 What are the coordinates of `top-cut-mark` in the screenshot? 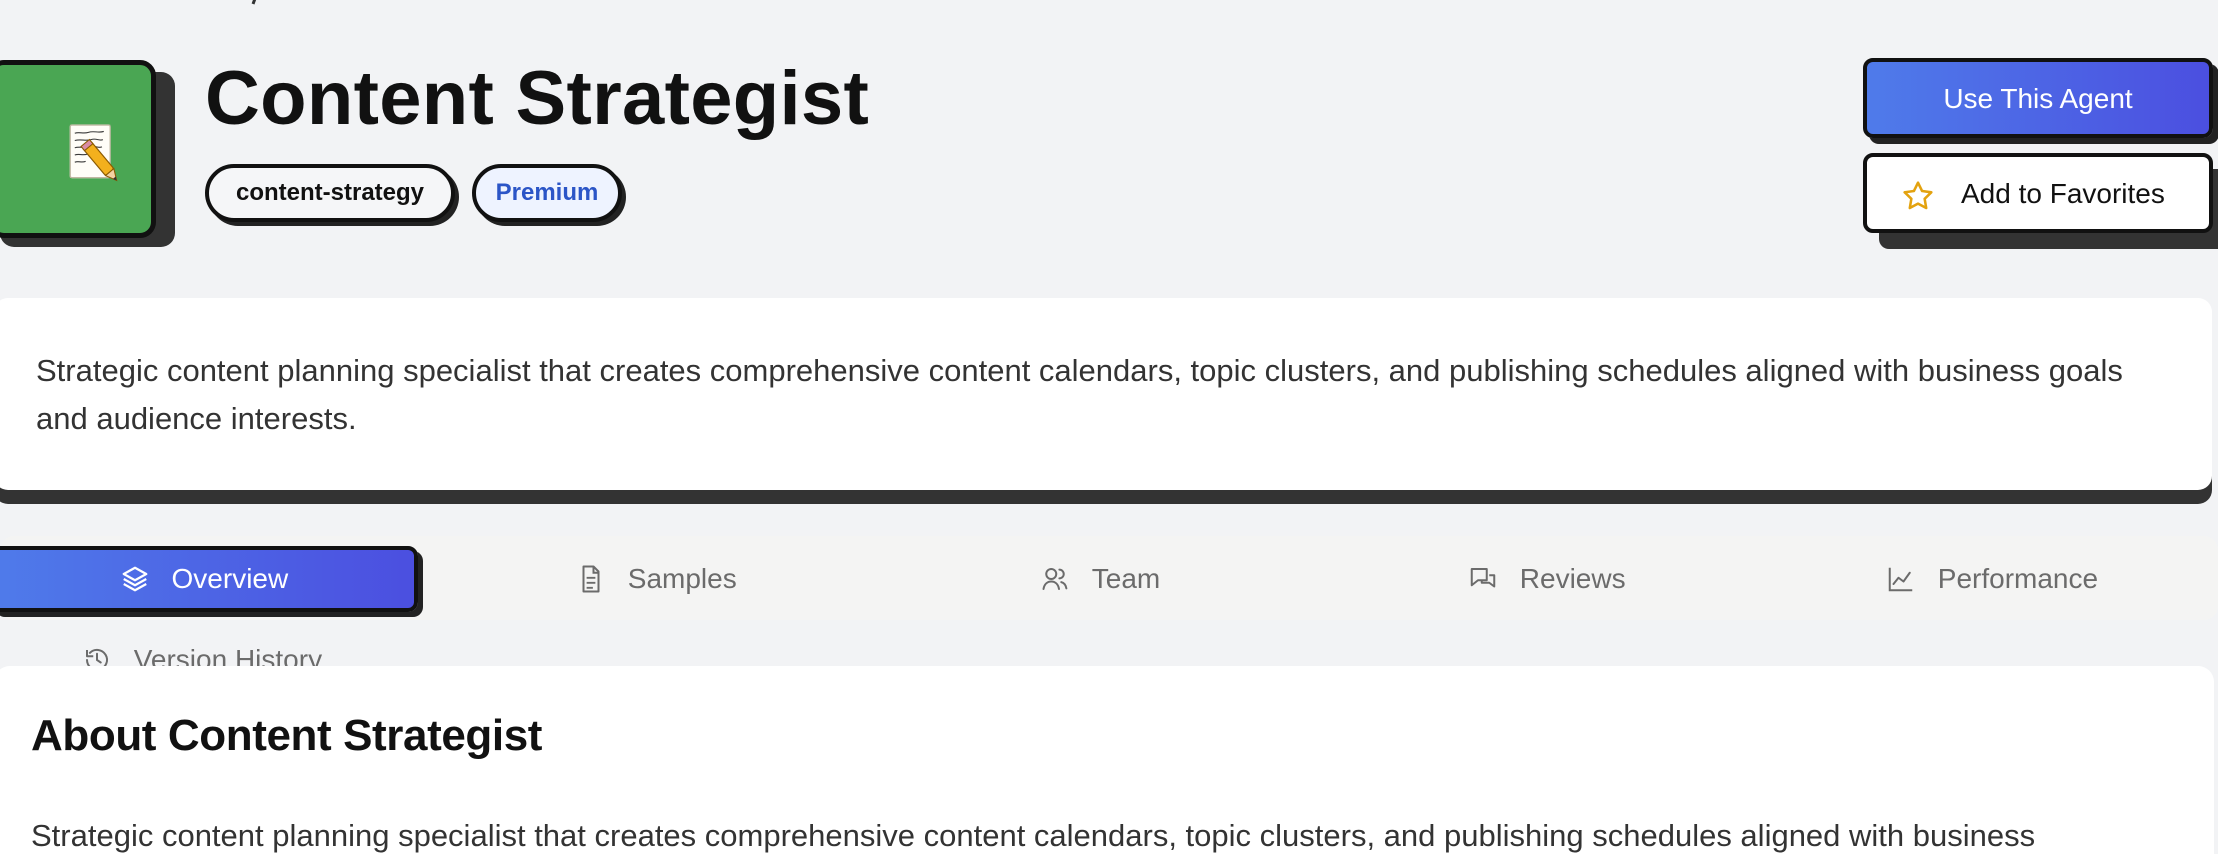 It's located at (248, 2).